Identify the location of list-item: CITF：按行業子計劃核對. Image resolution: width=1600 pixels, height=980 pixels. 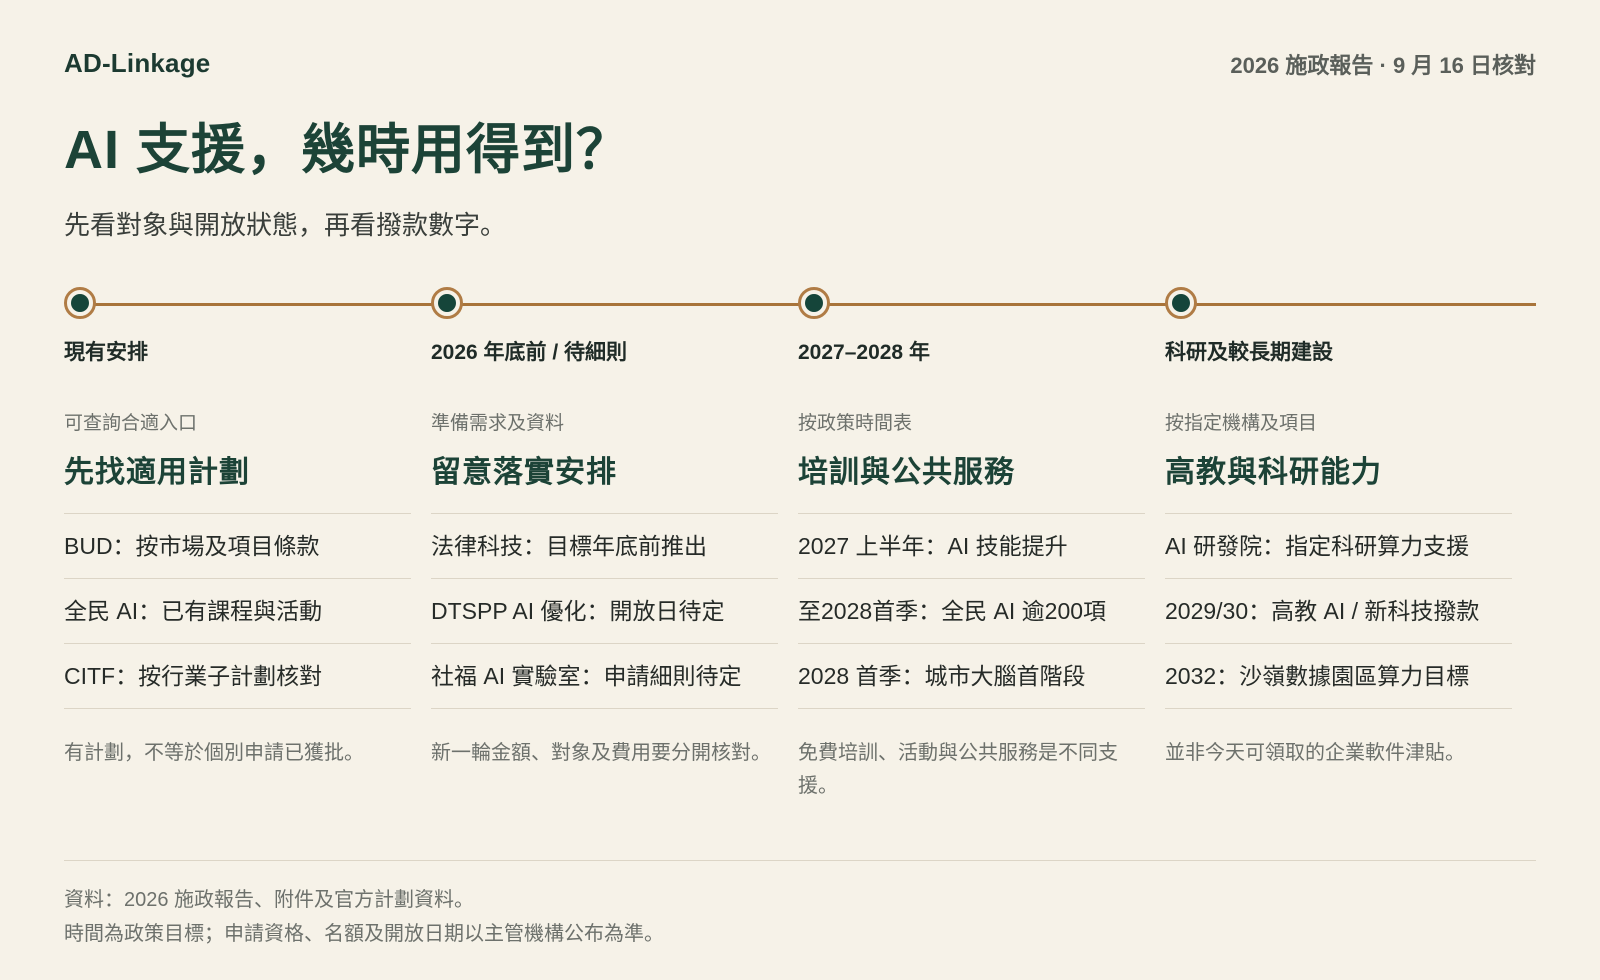
(237, 676).